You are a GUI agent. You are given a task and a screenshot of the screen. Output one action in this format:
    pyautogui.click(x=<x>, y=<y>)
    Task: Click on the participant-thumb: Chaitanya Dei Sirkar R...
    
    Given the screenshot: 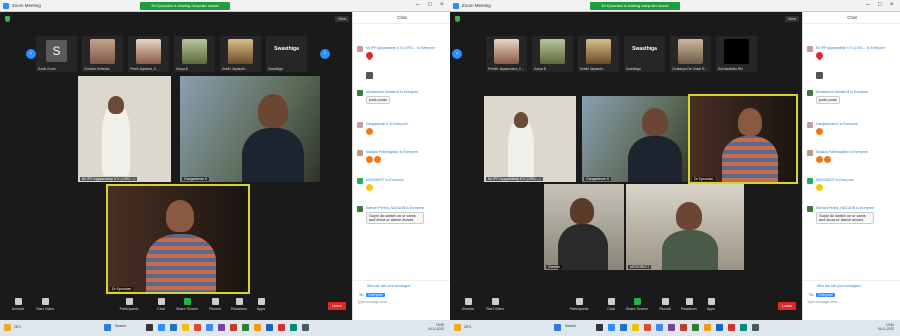 What is the action you would take?
    pyautogui.click(x=690, y=54)
    